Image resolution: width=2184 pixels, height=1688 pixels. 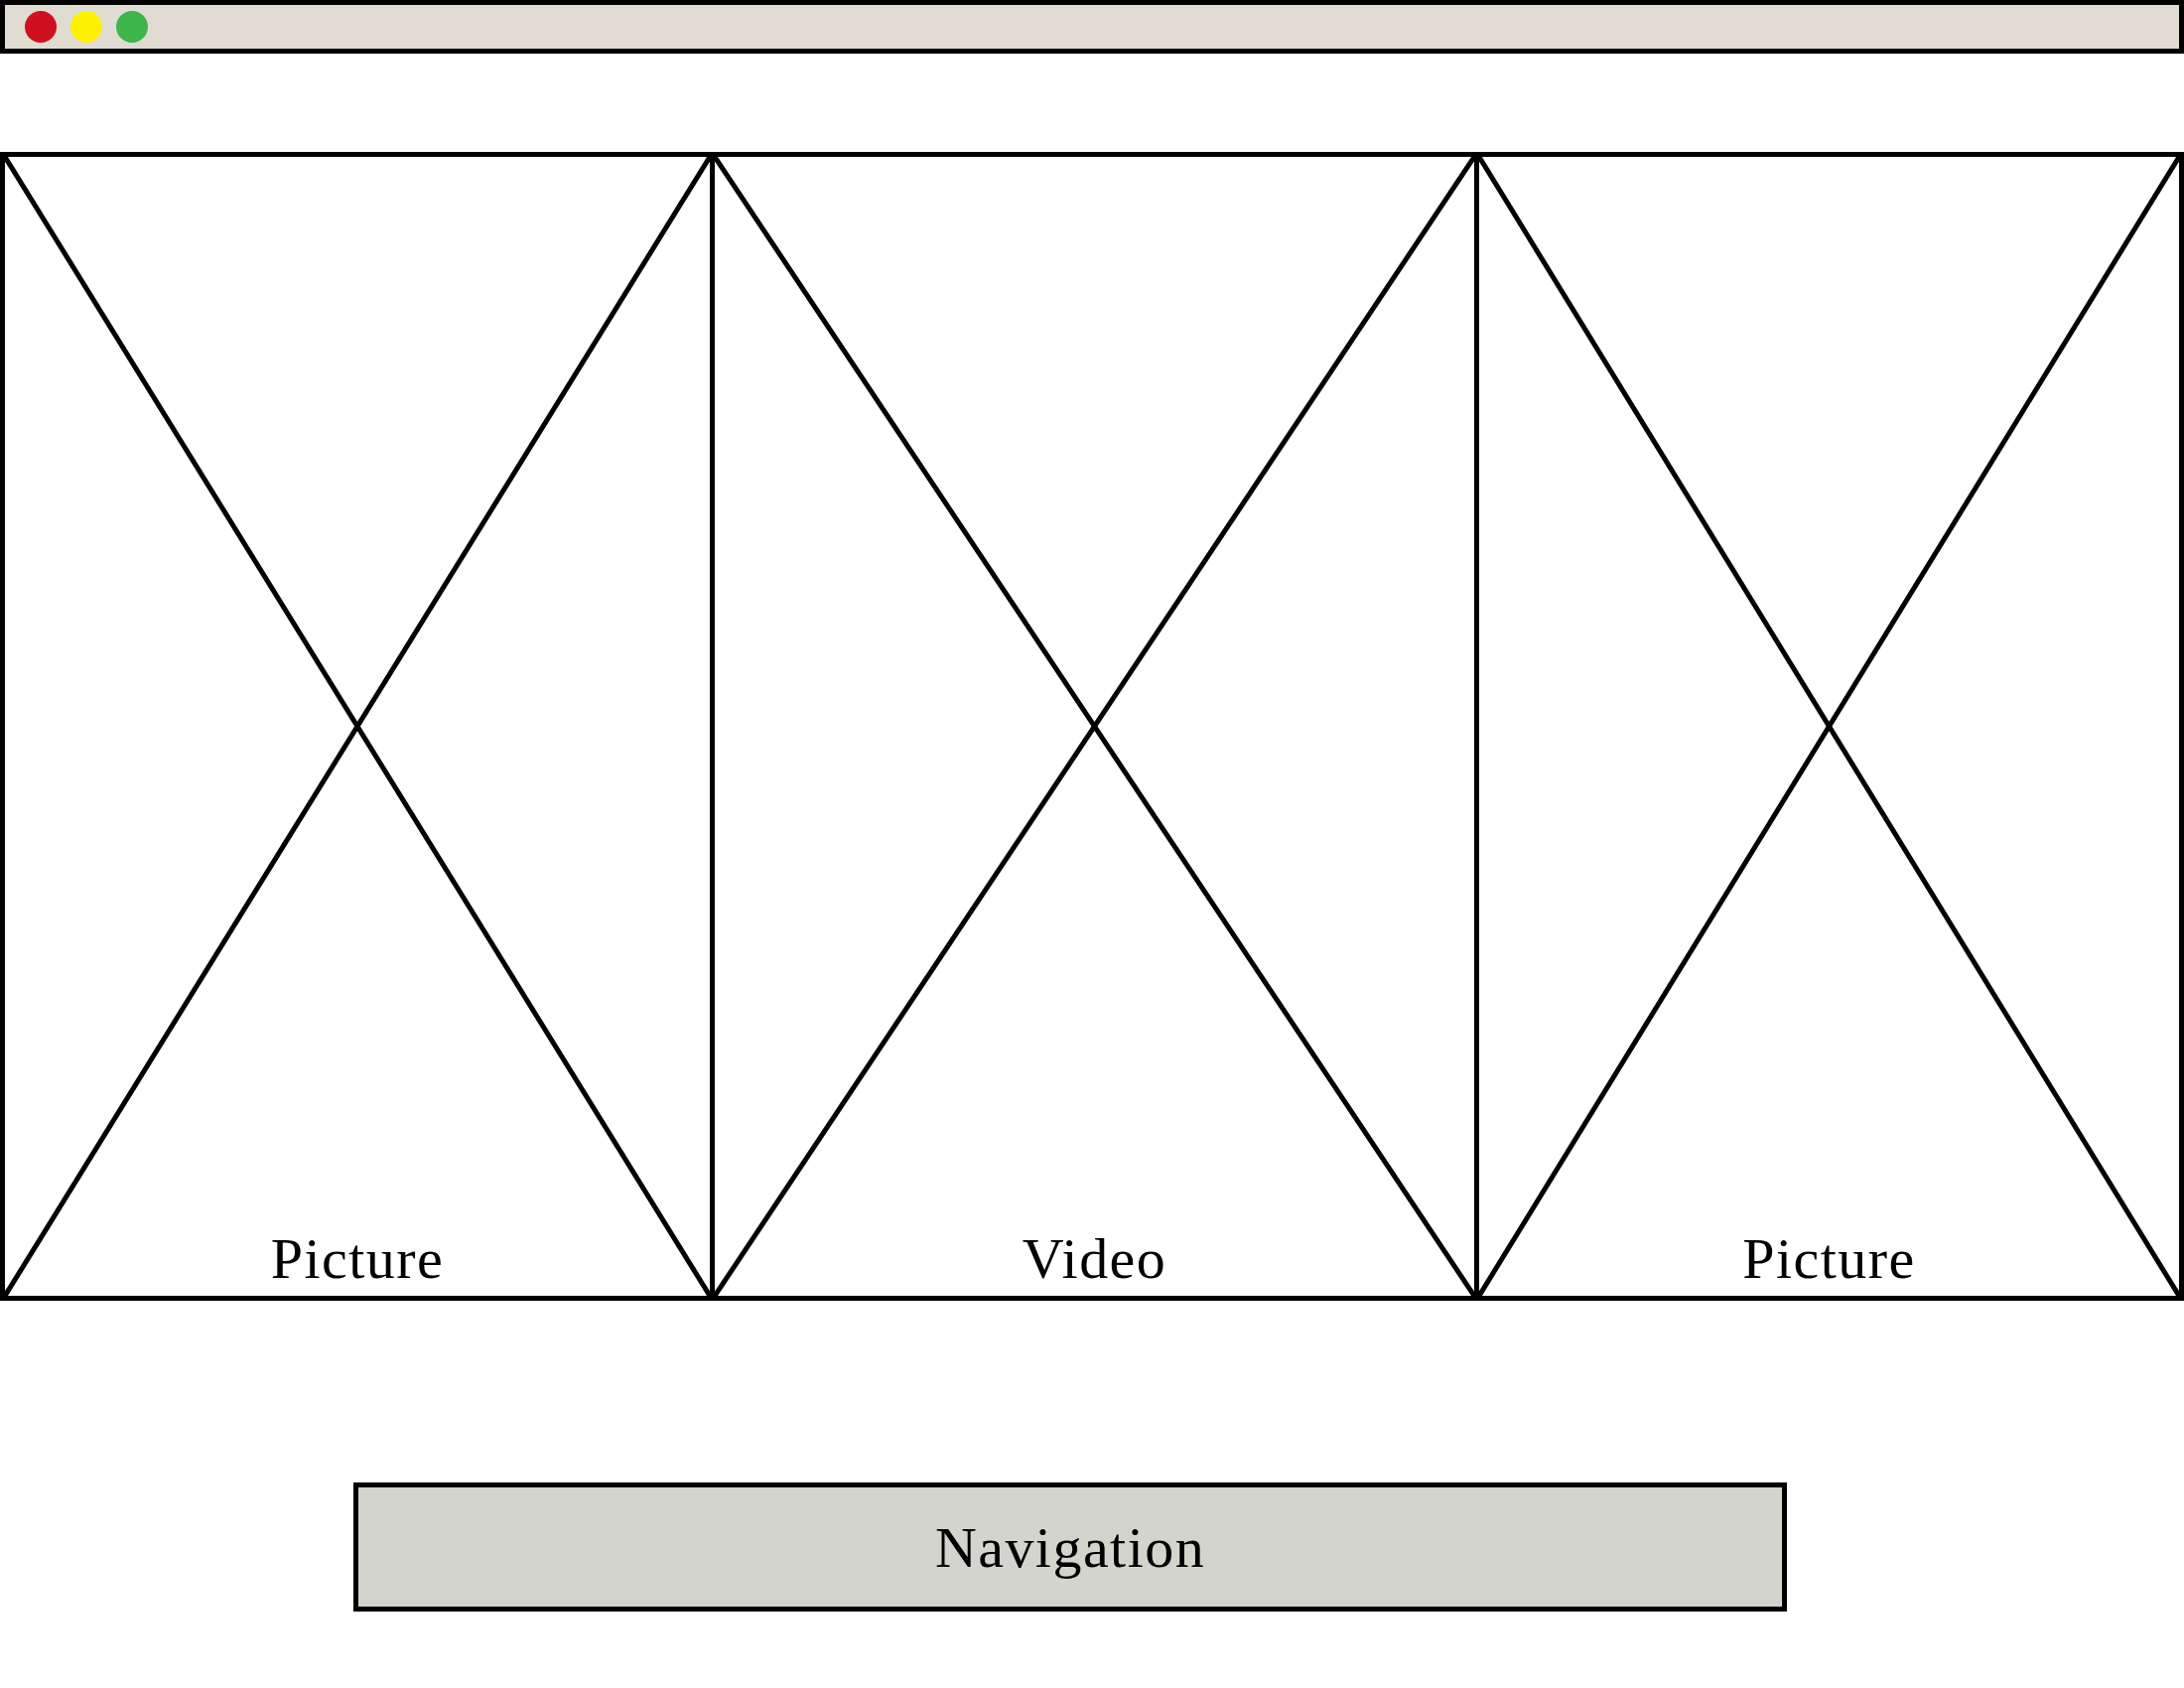 I want to click on navigation-bar: Navigation, so click(x=1070, y=1547).